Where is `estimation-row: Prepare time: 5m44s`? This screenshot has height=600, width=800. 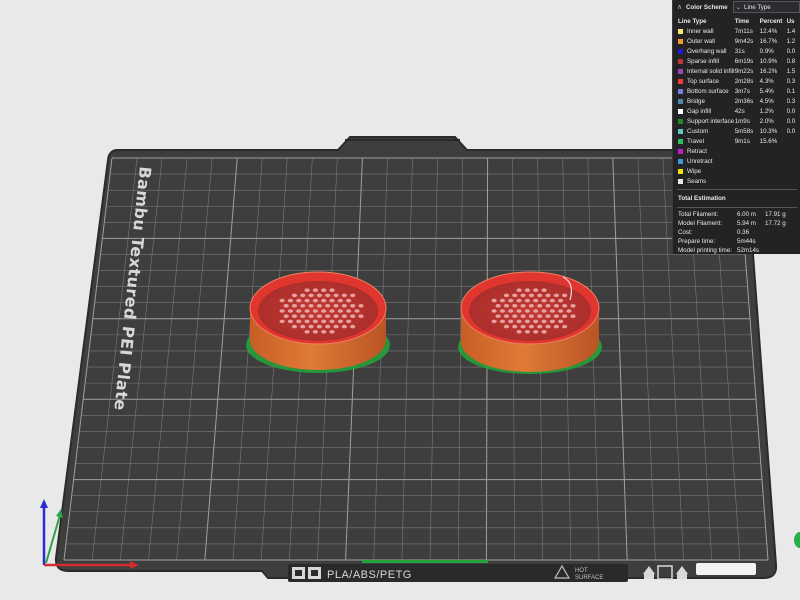 estimation-row: Prepare time: 5m44s is located at coordinates (736, 241).